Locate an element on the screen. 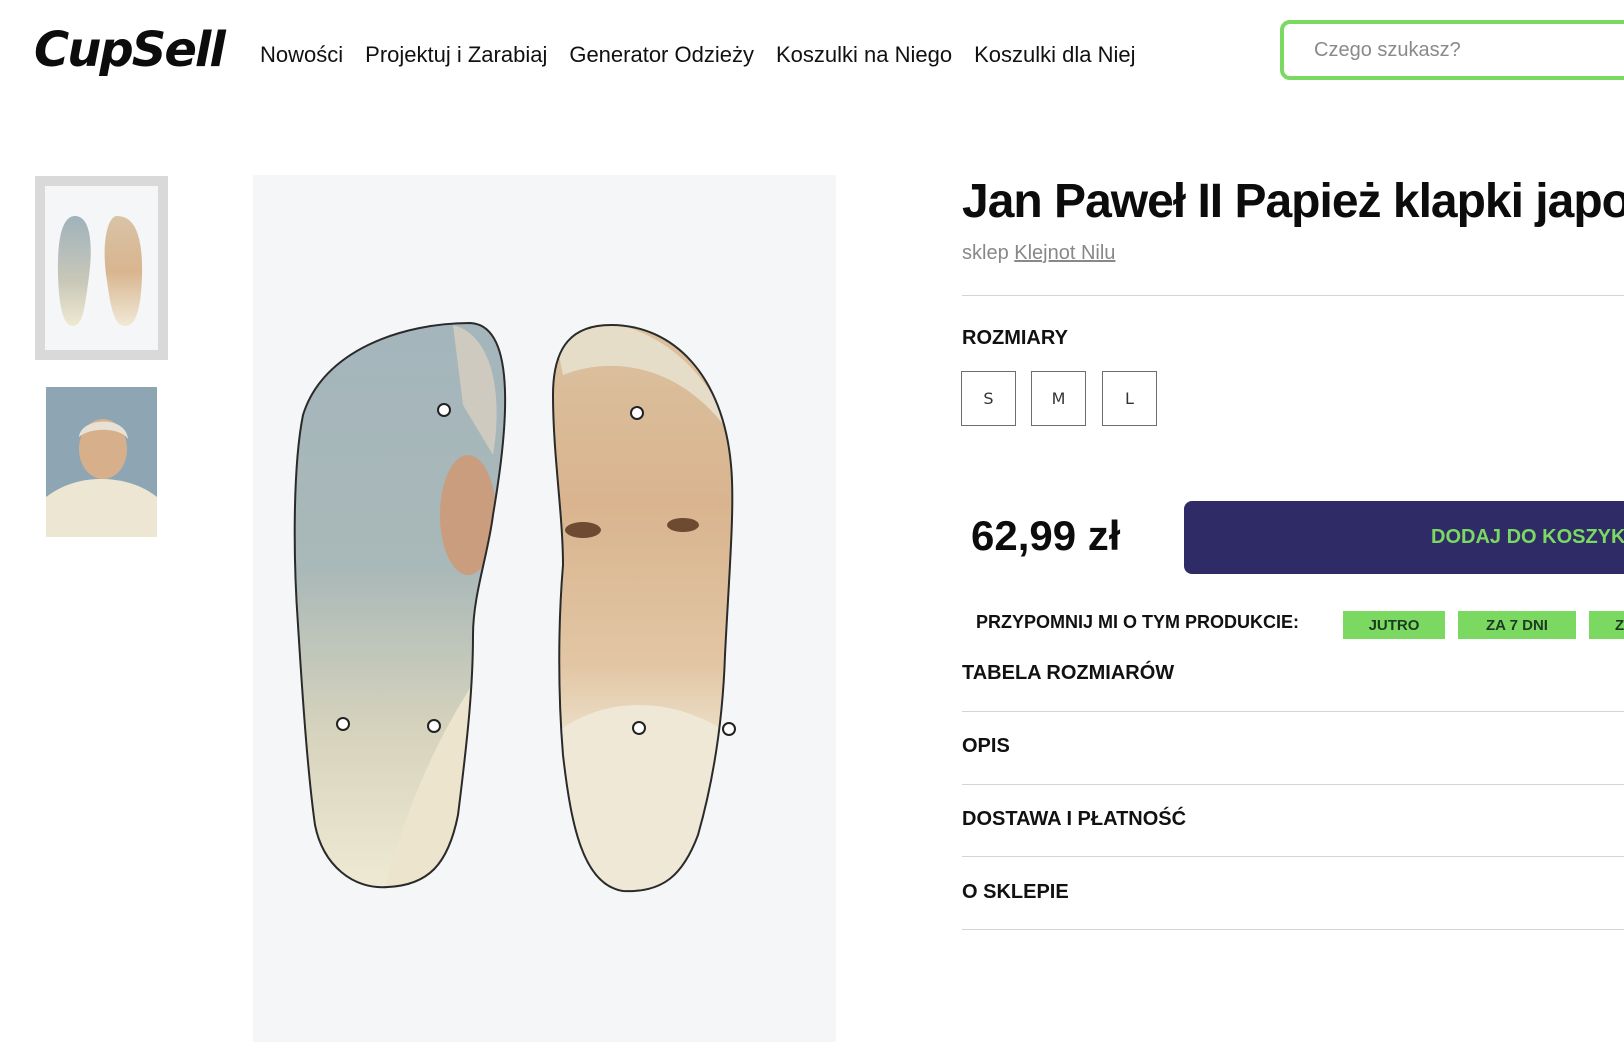 The width and height of the screenshot is (1624, 1047). cupsell-logo: CupSell is located at coordinates (130, 50).